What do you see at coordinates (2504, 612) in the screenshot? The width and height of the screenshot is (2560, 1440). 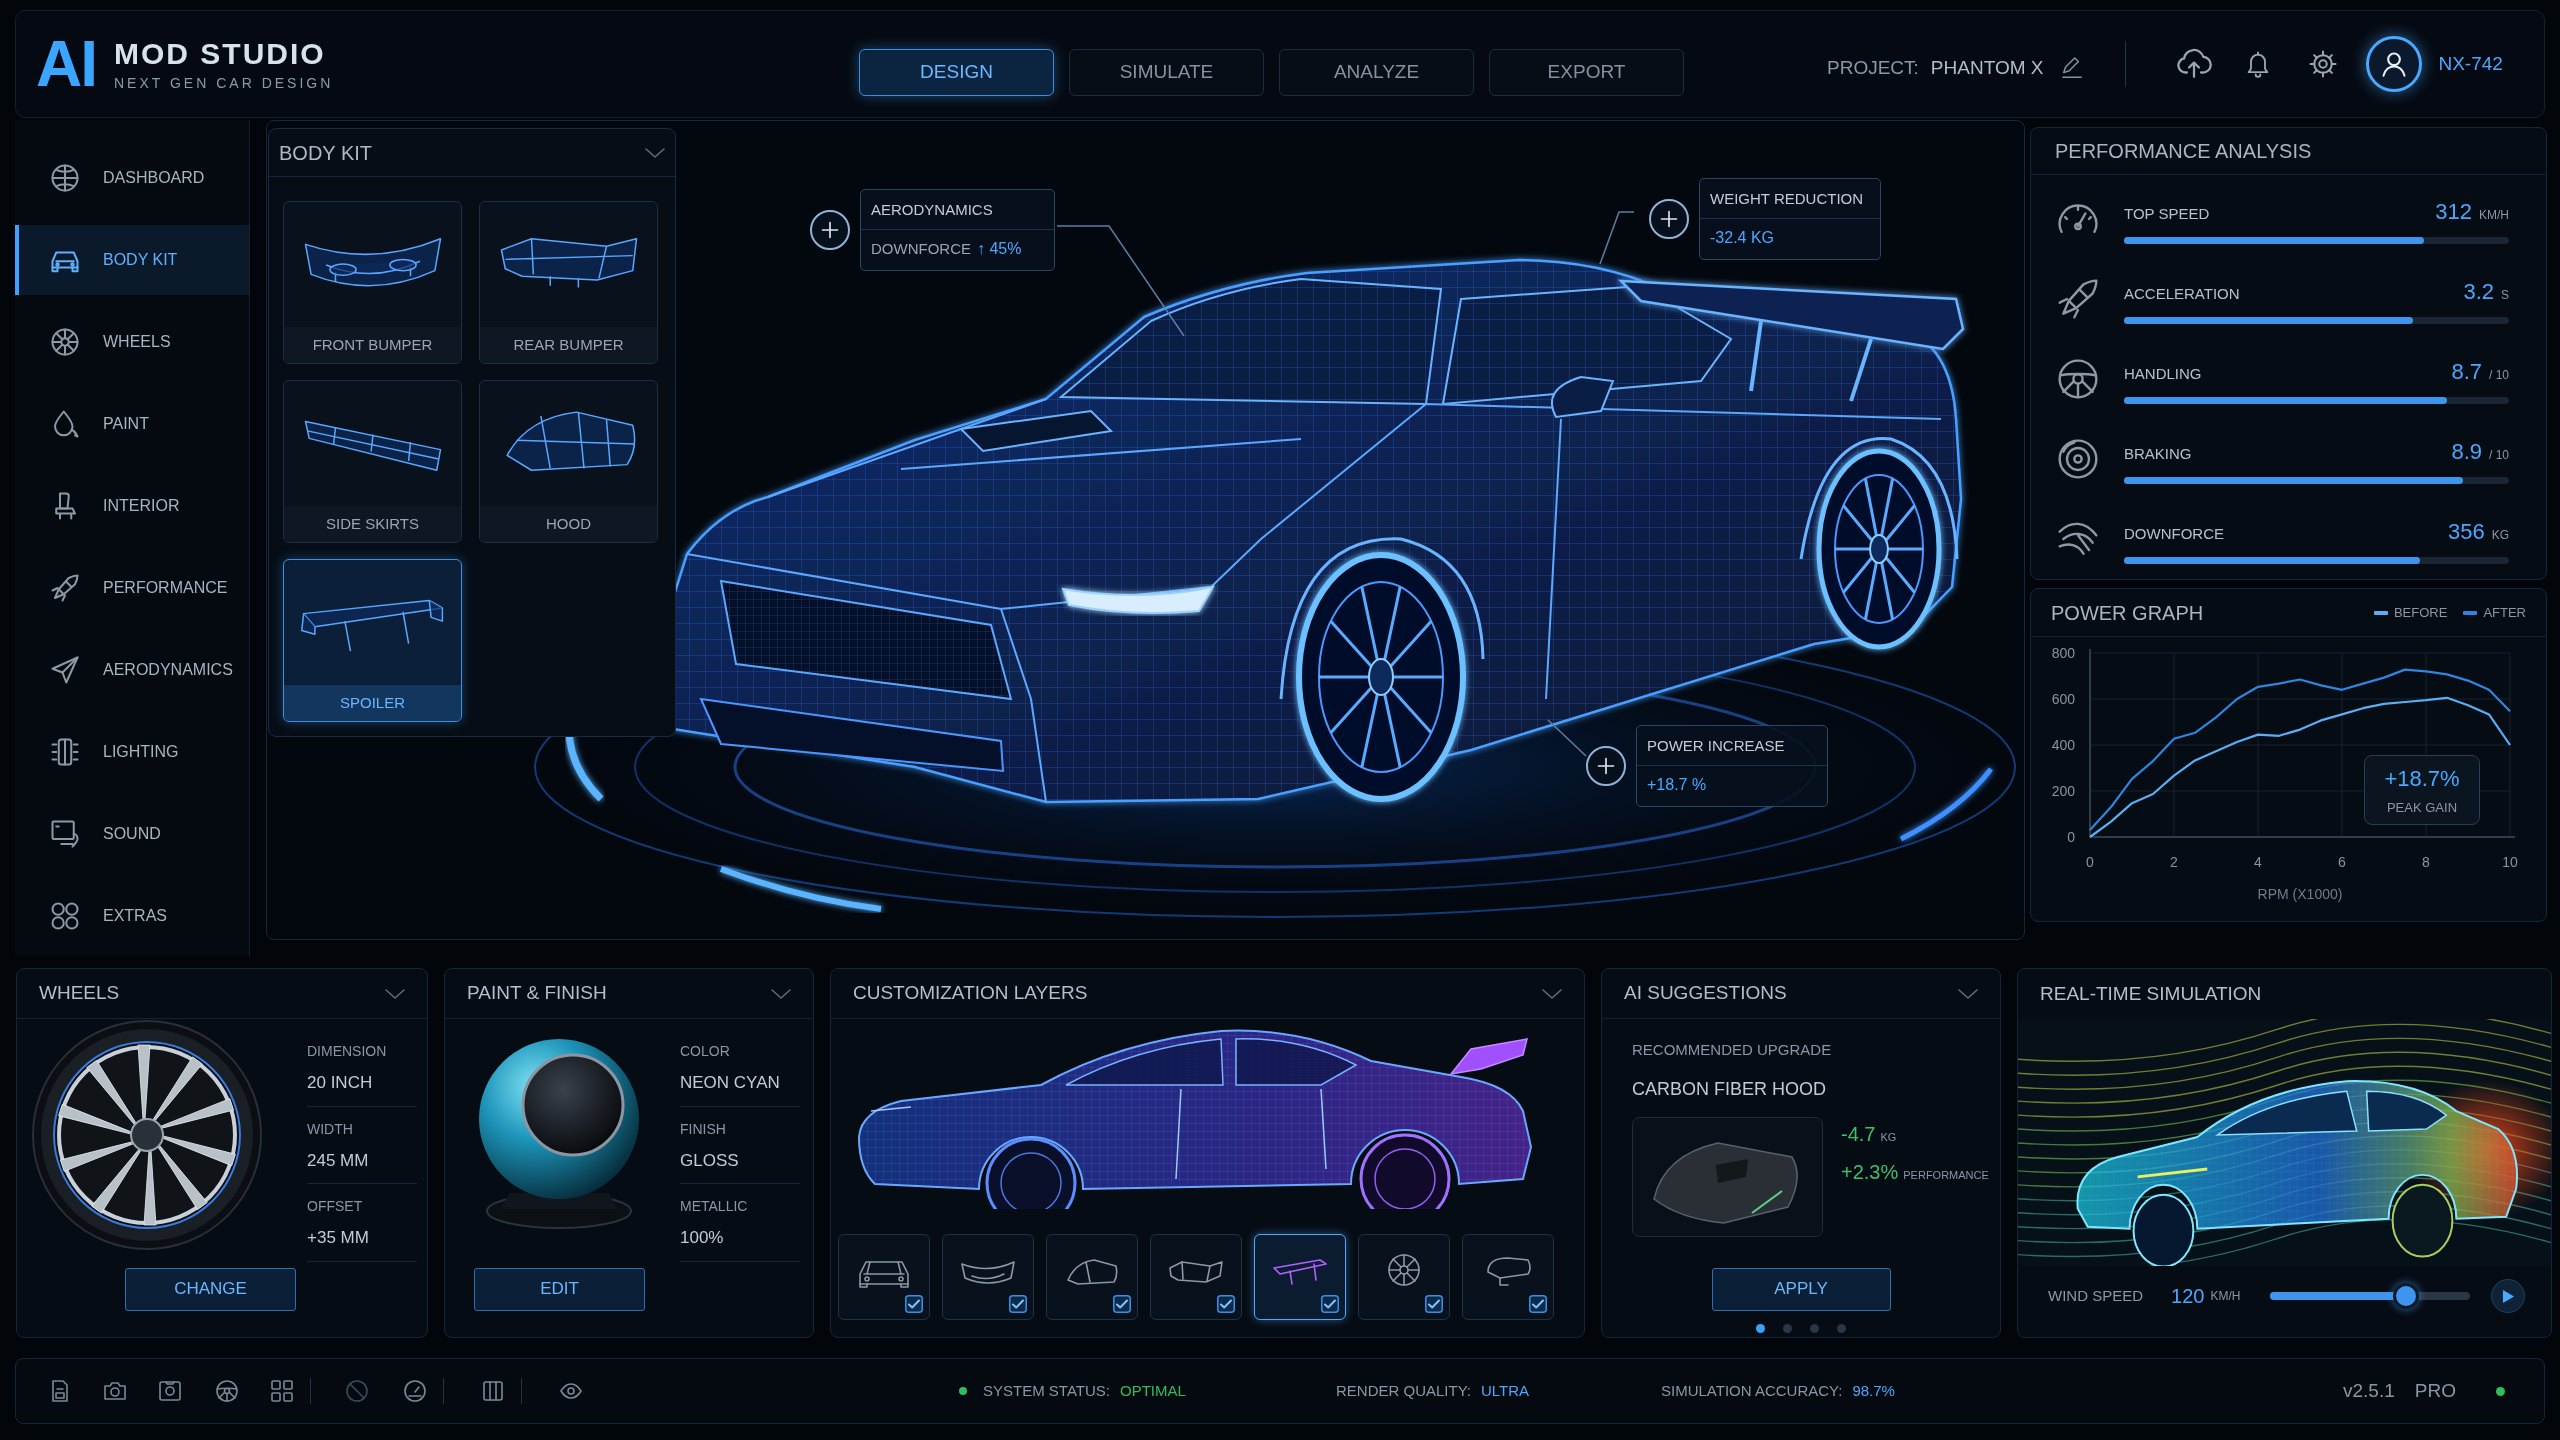 I see `legend-label: AFTER` at bounding box center [2504, 612].